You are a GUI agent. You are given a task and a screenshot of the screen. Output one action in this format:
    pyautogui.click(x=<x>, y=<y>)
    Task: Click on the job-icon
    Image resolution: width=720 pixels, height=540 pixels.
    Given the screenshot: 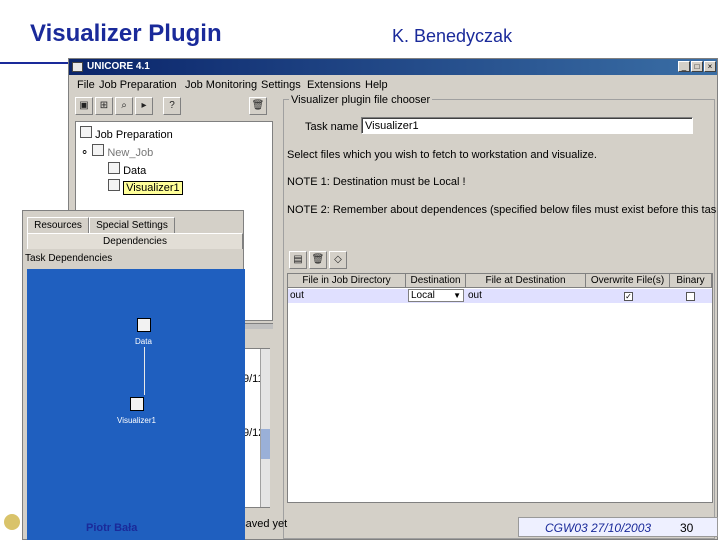 What is the action you would take?
    pyautogui.click(x=98, y=150)
    